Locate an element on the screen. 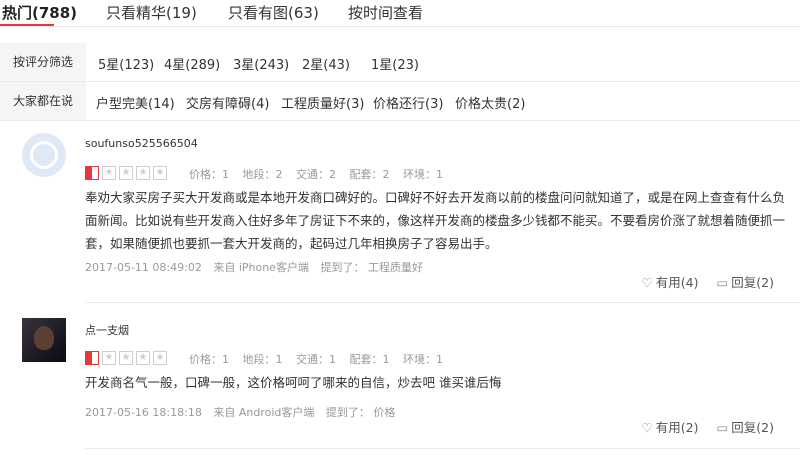 This screenshot has height=460, width=800. review-username: 点一支烟 is located at coordinates (107, 330).